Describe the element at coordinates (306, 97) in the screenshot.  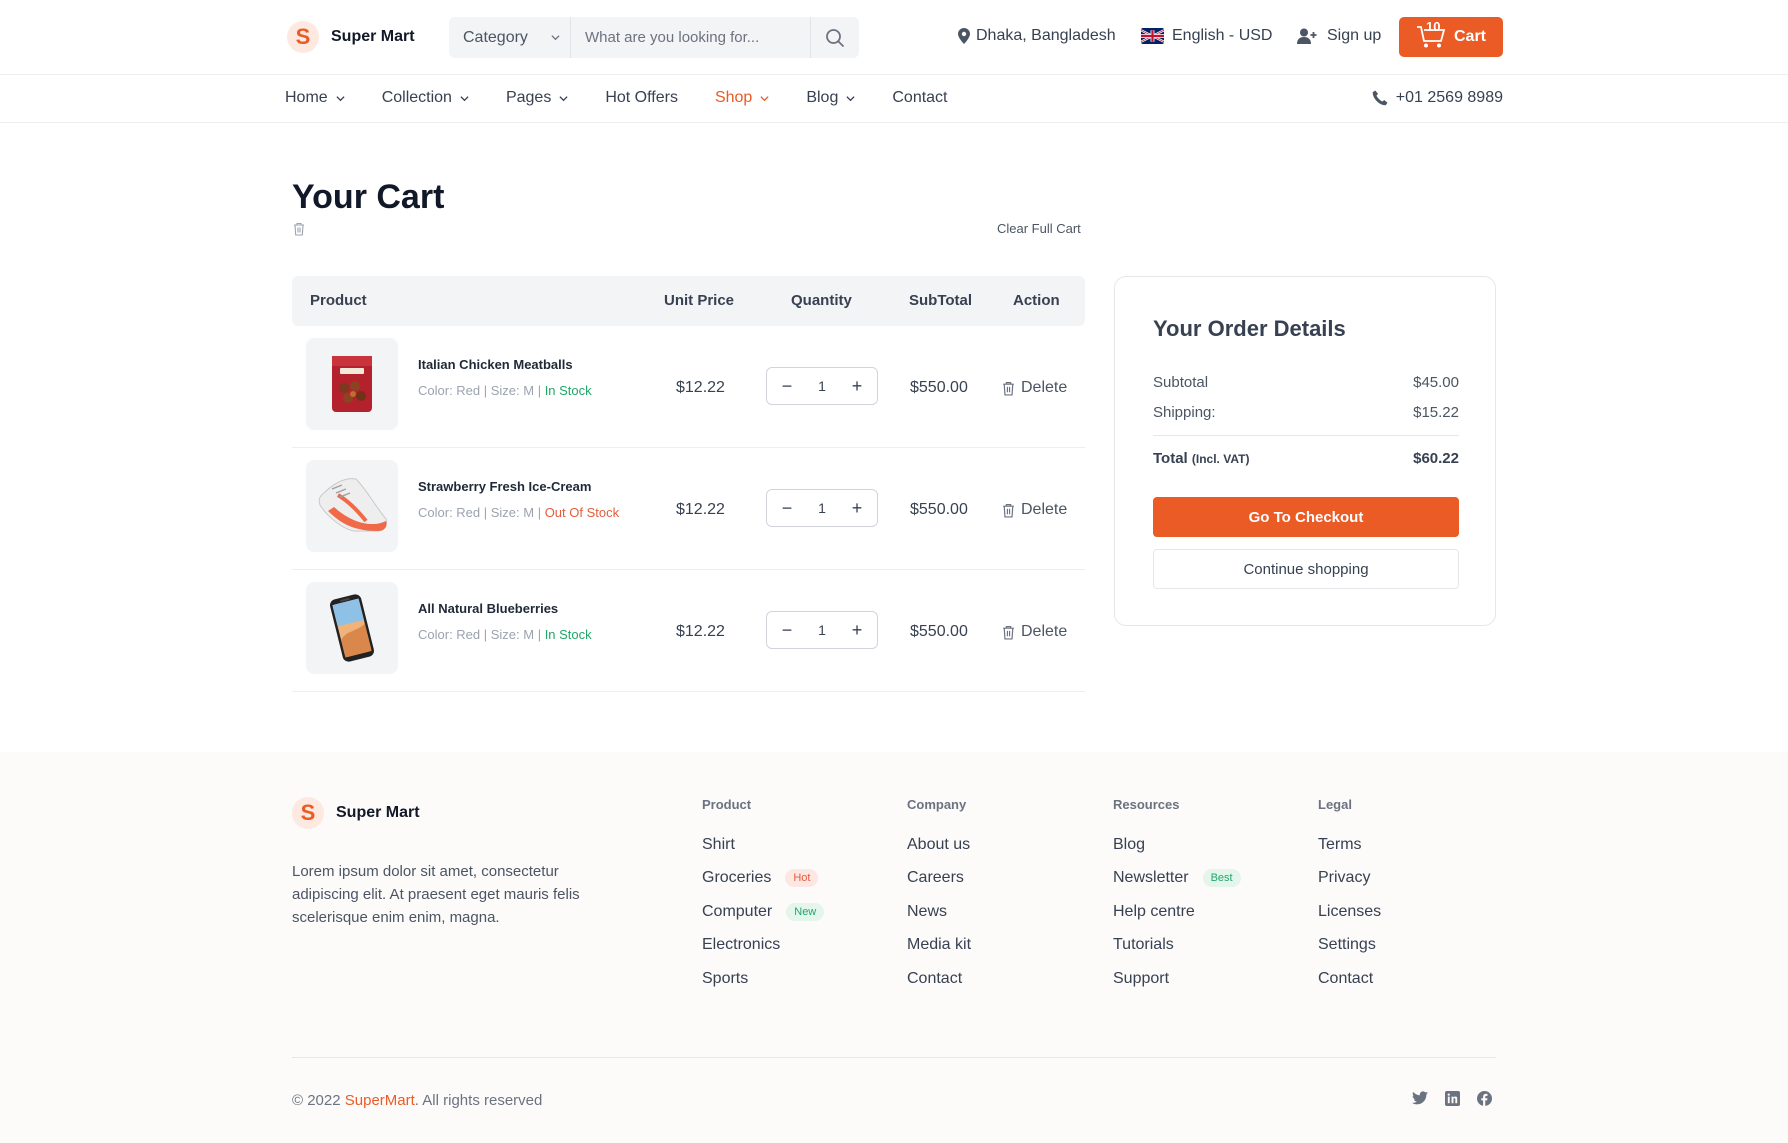
I see `nav-item-label: Home` at that location.